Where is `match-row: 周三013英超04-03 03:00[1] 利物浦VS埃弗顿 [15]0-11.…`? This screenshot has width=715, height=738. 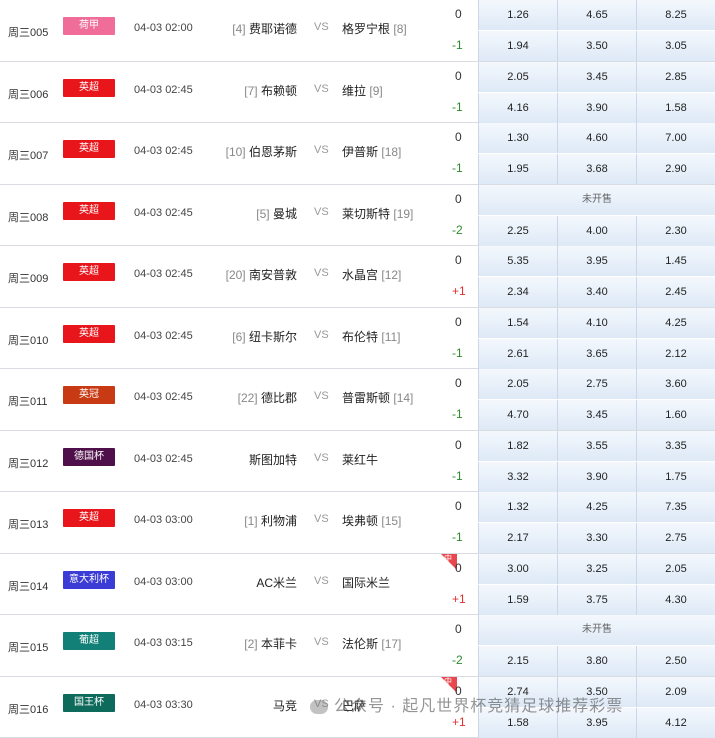 match-row: 周三013英超04-03 03:00[1] 利物浦VS埃弗顿 [15]0-11.… is located at coordinates (357, 523).